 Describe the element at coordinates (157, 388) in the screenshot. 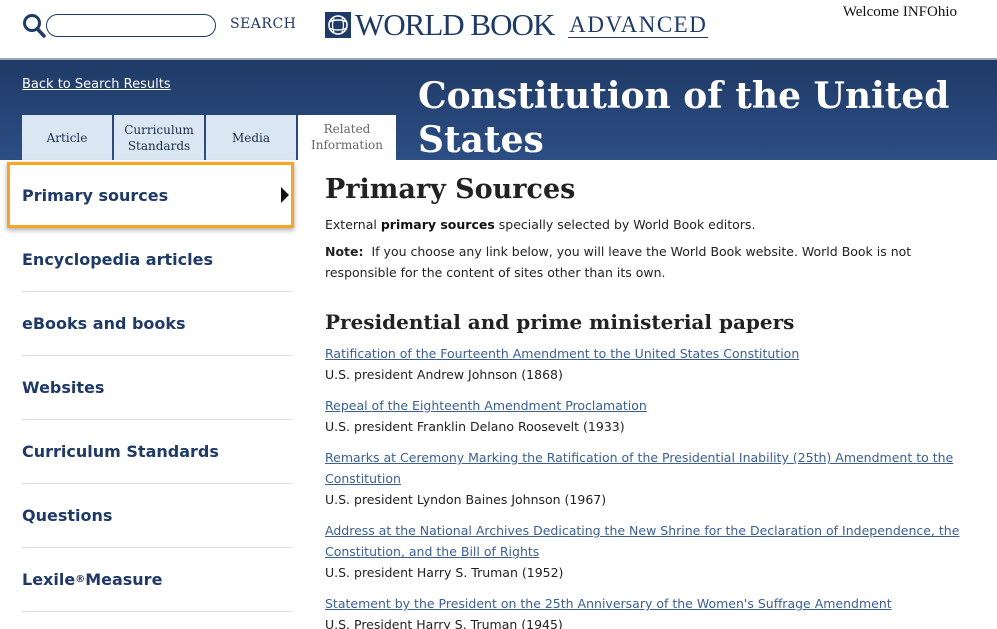

I see `sidebar-item-websites: Websites` at that location.